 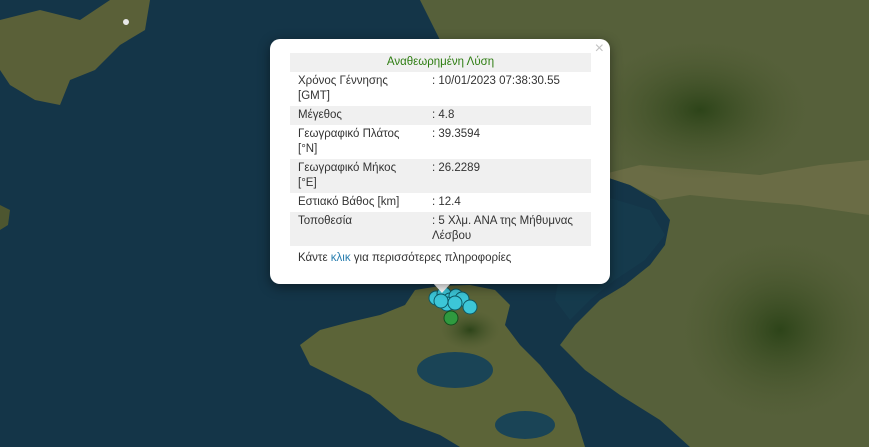 I want to click on detail-label: Χρόνος Γέννησης [GMT], so click(x=343, y=88).